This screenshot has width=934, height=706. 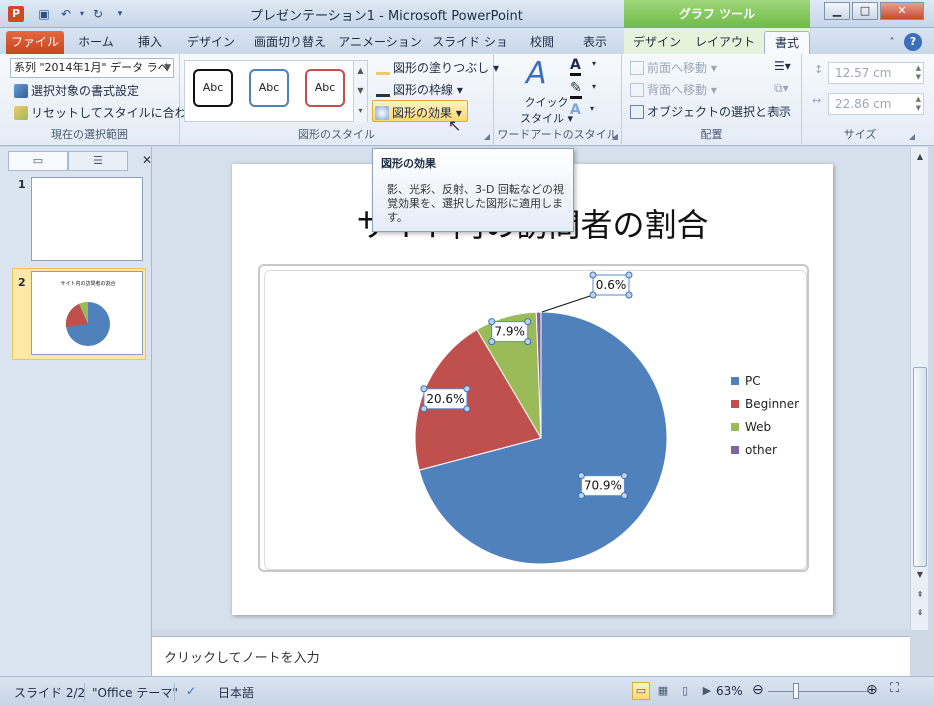 What do you see at coordinates (96, 42) in the screenshot?
I see `tab-home: ホーム` at bounding box center [96, 42].